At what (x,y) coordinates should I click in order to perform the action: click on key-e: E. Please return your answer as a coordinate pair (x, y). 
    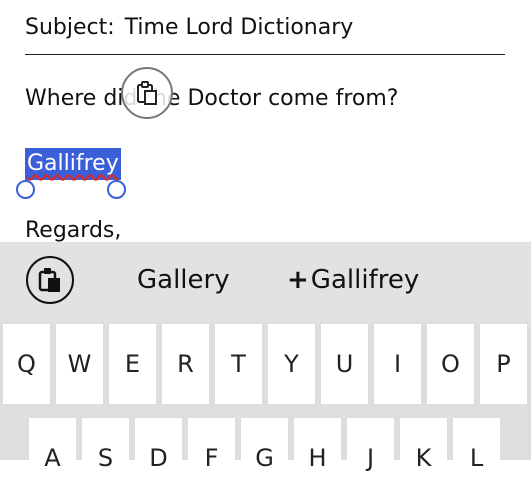
    Looking at the image, I should click on (132, 364).